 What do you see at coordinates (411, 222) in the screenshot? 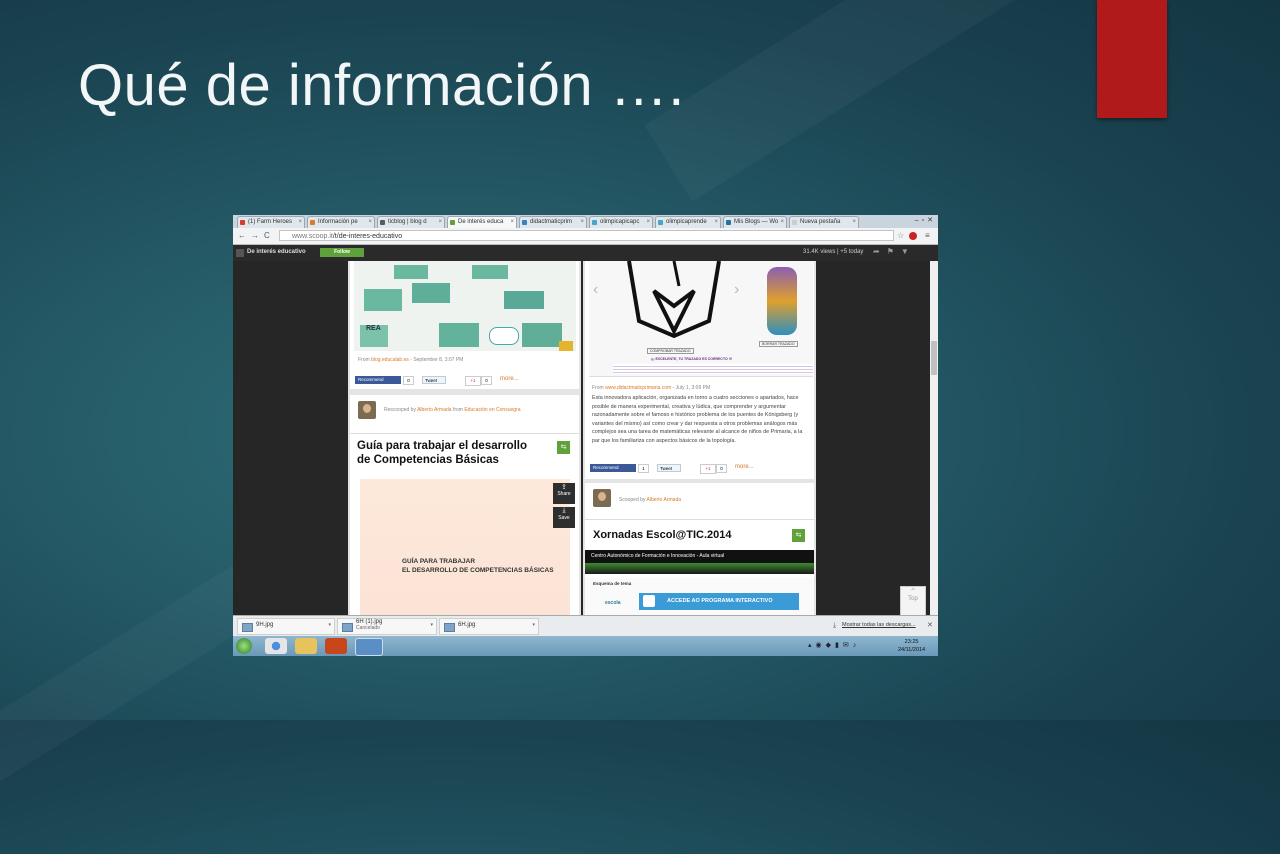
I see `browser-tab: ticblog | blog d ×` at bounding box center [411, 222].